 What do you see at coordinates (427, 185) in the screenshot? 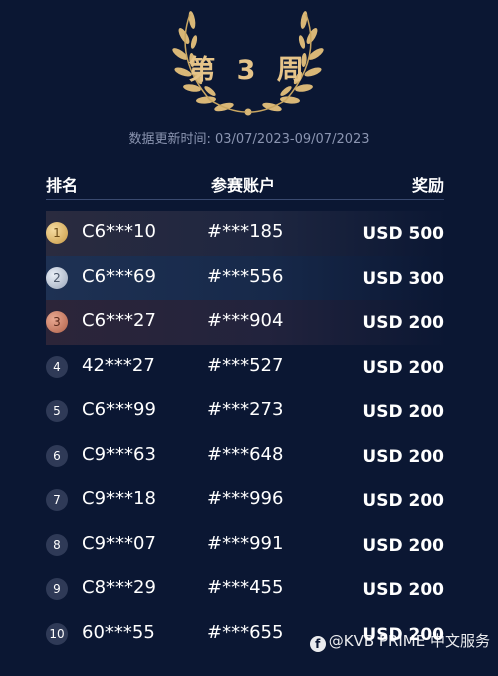
I see `column-header-reward: 奖励` at bounding box center [427, 185].